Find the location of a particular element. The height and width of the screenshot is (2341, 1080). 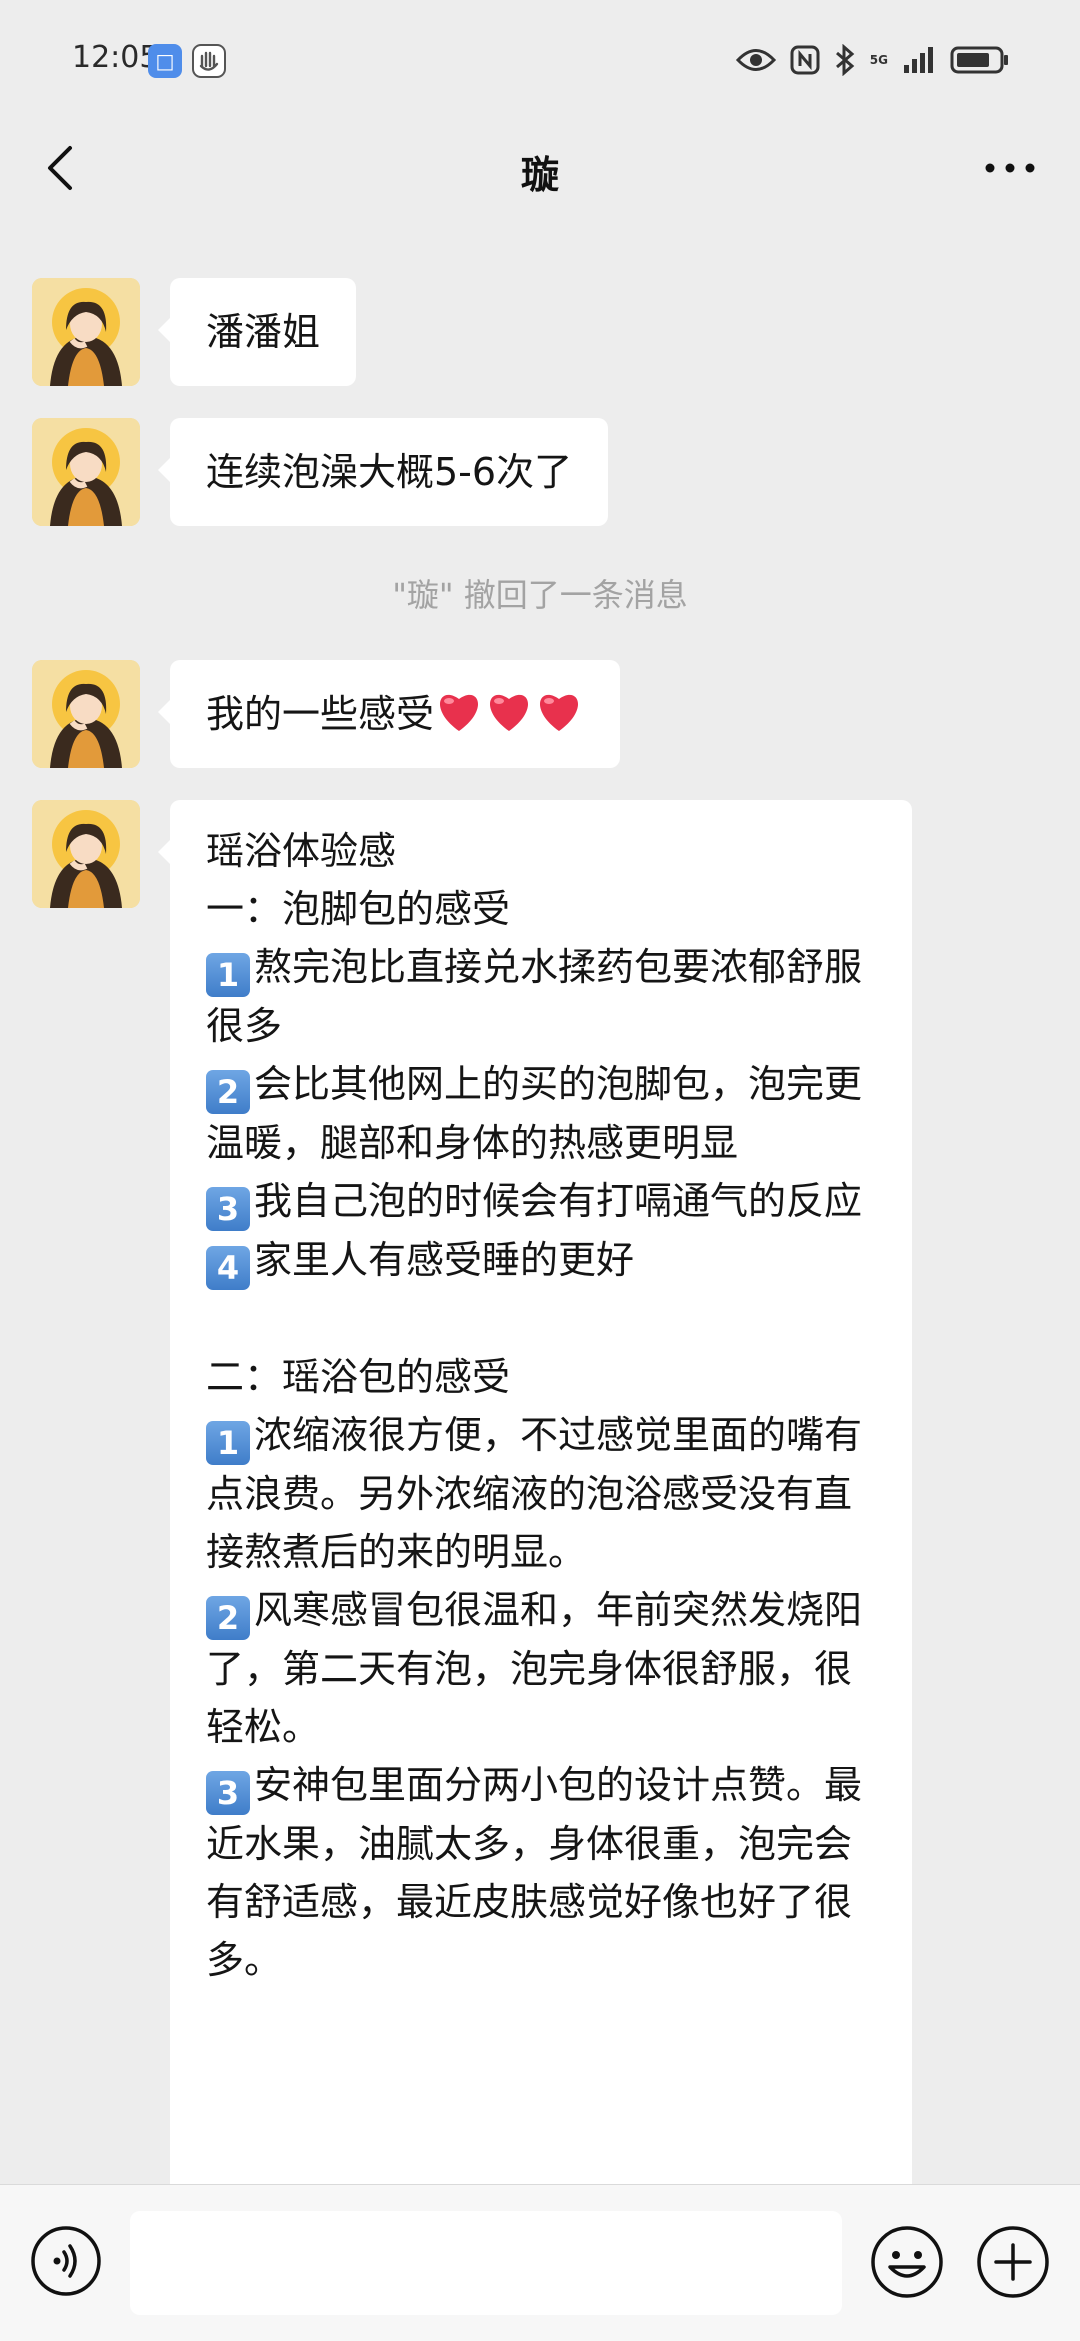

back-button is located at coordinates (63, 167).